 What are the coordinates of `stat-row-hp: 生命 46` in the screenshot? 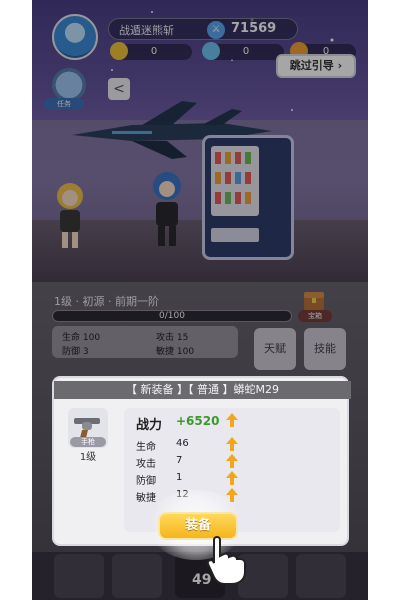 It's located at (236, 445).